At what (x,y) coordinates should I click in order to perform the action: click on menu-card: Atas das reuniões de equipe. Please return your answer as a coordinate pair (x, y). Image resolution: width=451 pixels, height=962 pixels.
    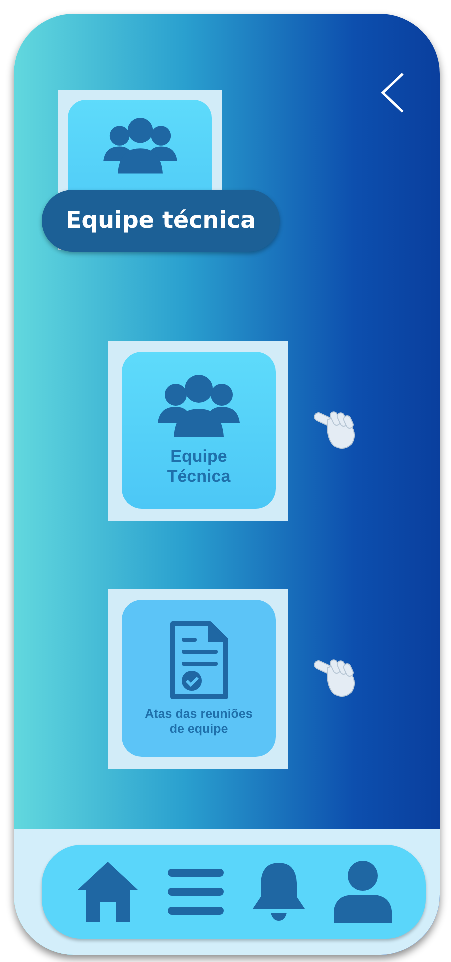
    Looking at the image, I should click on (199, 678).